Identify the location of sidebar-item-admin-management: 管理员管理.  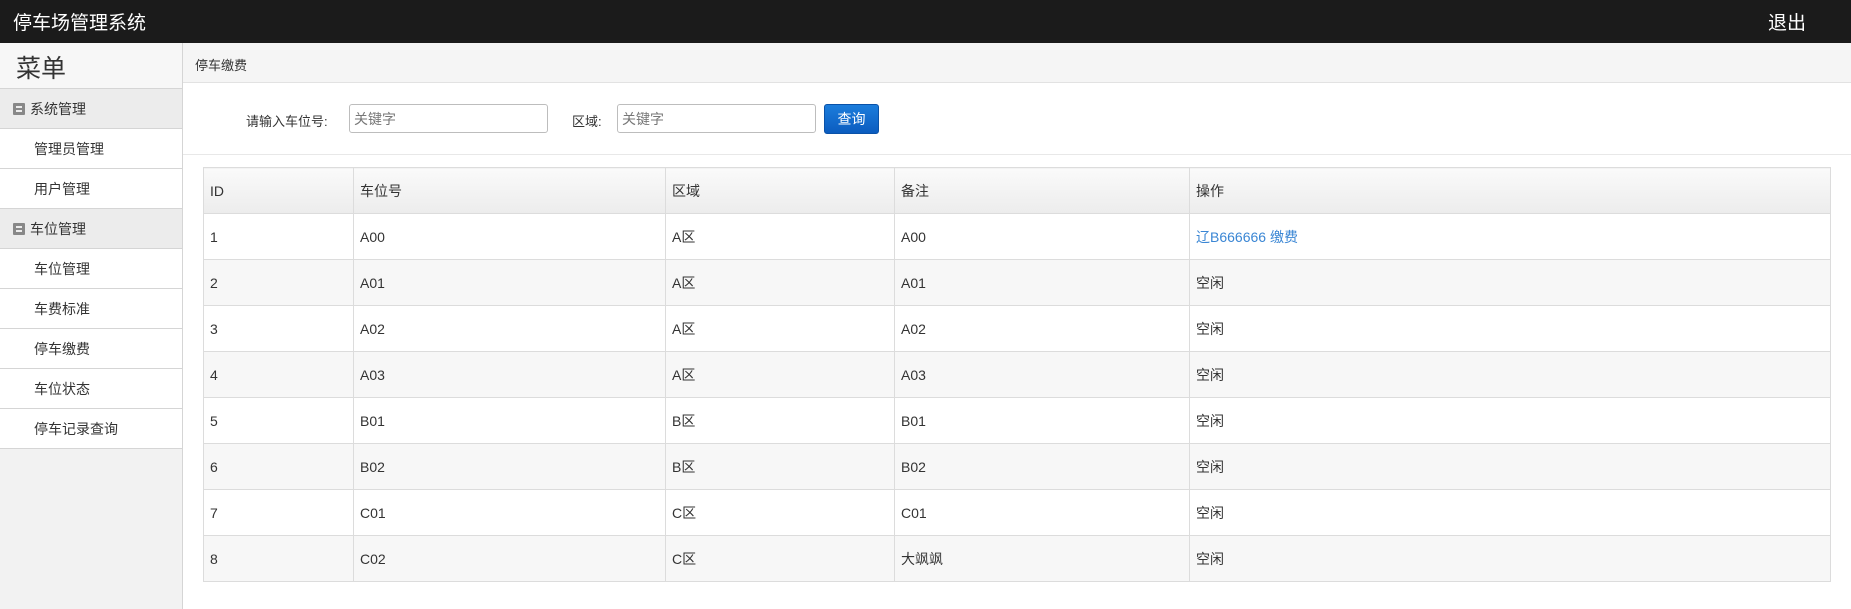
(91, 149).